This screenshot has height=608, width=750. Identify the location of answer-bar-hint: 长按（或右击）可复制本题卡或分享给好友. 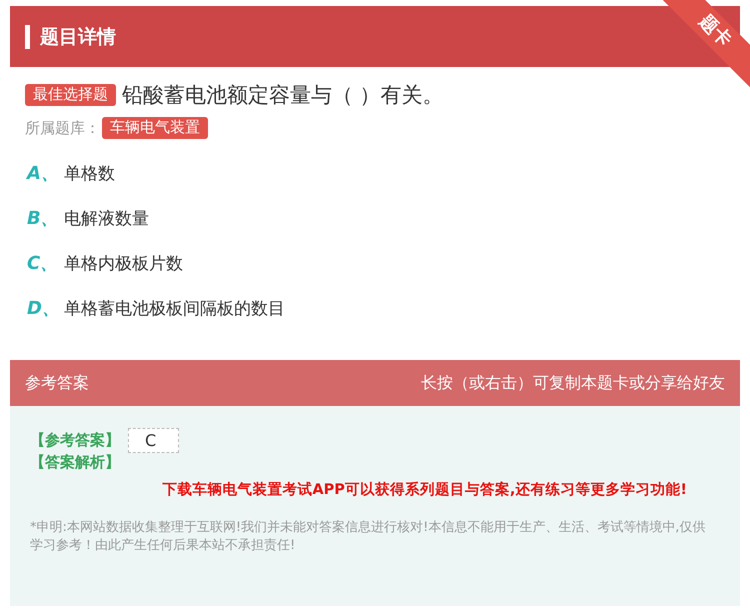
(573, 383).